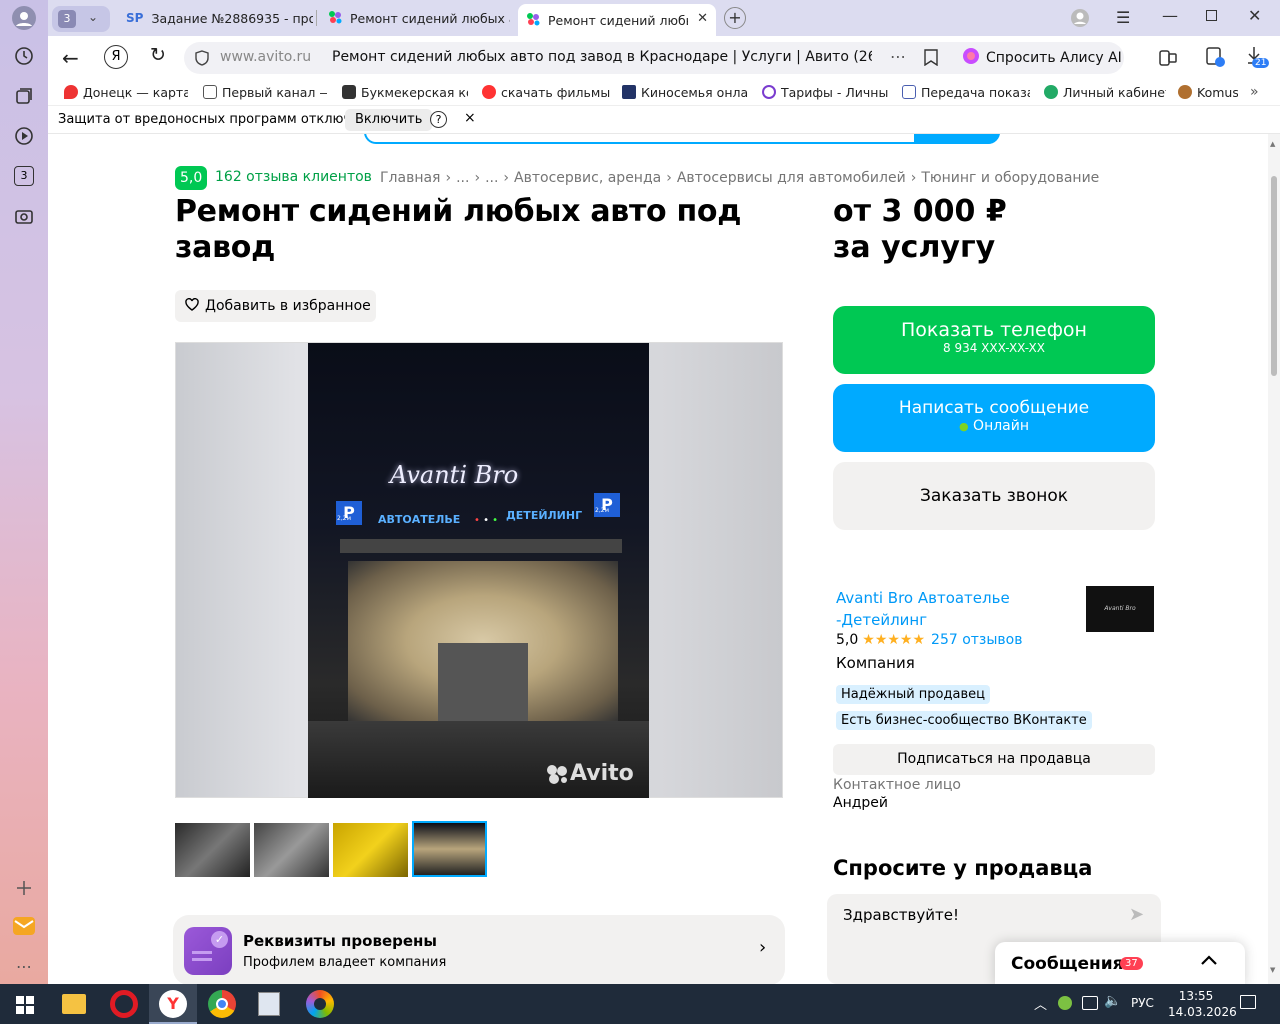 The image size is (1280, 1024). What do you see at coordinates (24, 56) in the screenshot?
I see `history-icon` at bounding box center [24, 56].